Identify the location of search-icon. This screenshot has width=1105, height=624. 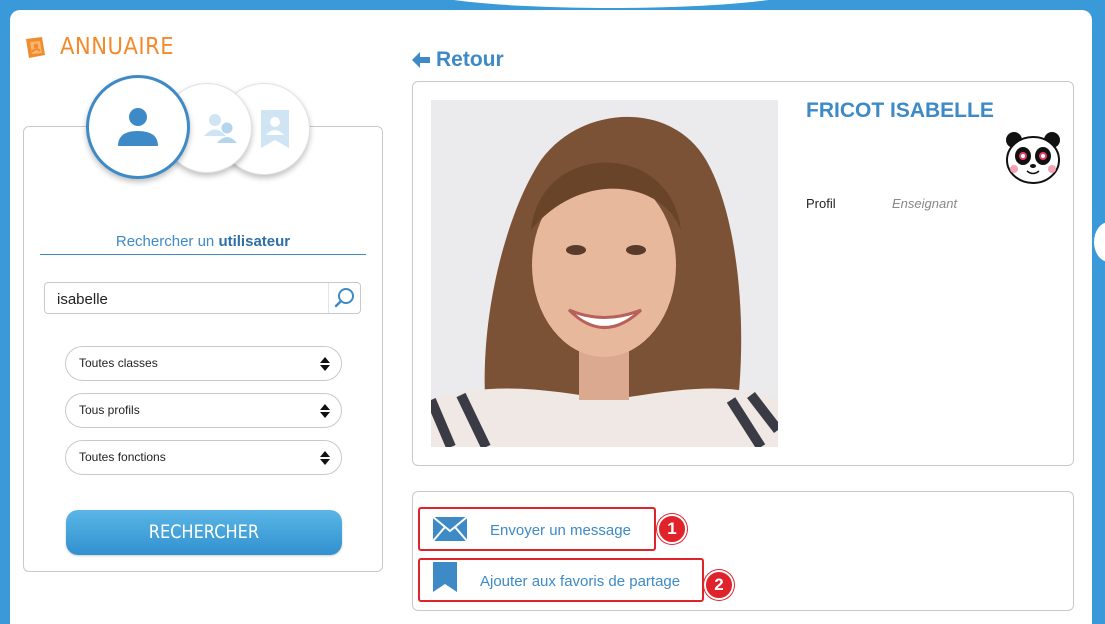
(344, 298).